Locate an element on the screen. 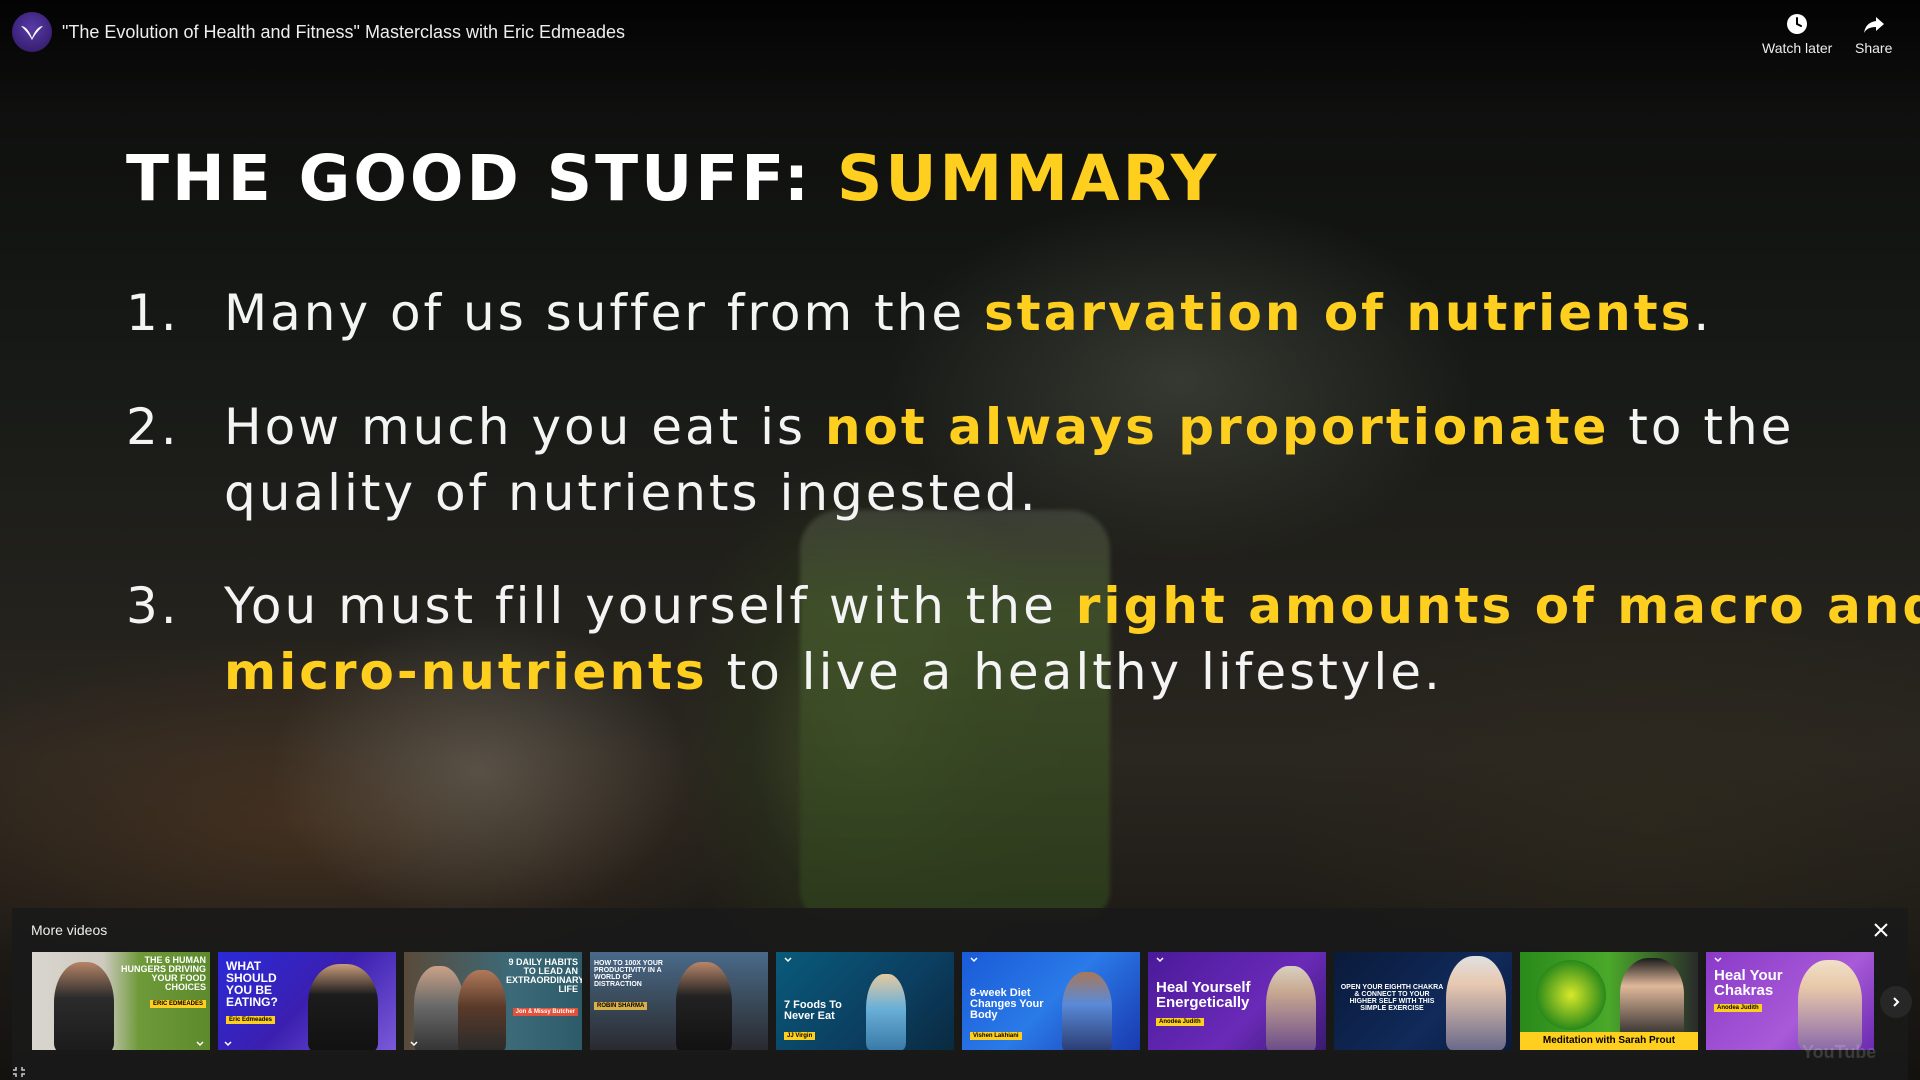  close-icon is located at coordinates (1881, 930).